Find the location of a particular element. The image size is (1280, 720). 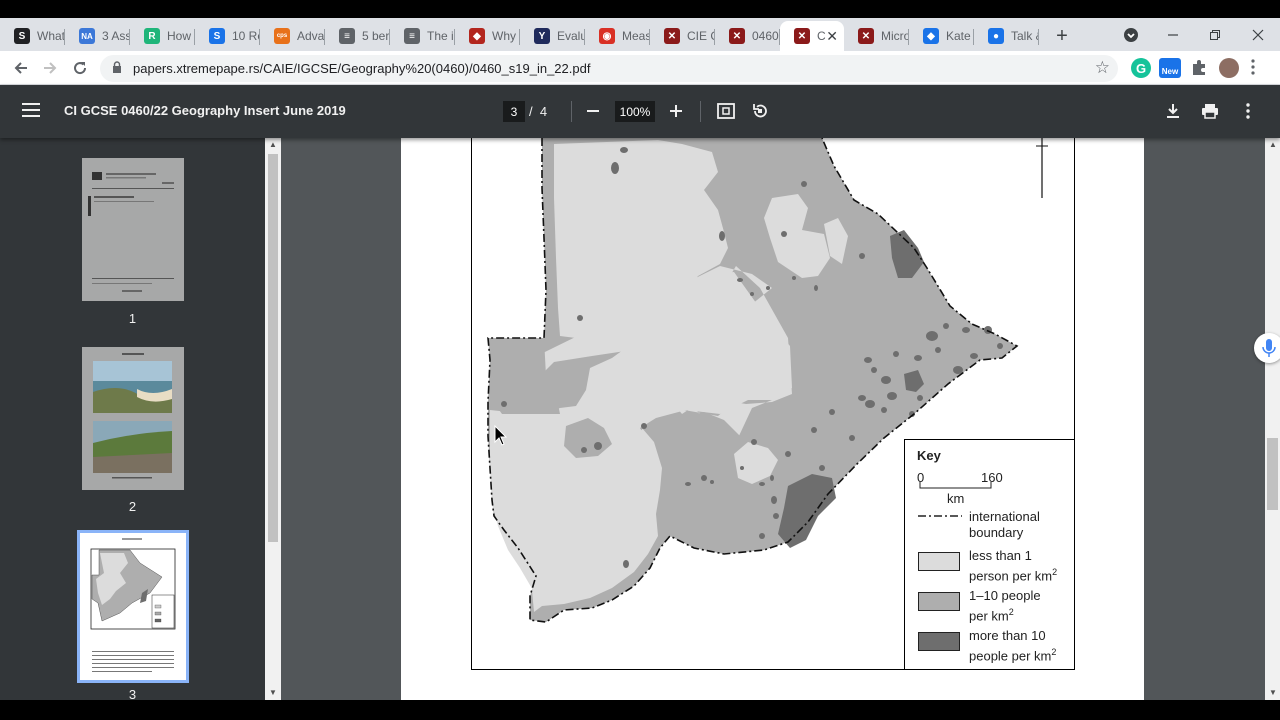

svg-text: G is located at coordinates (1141, 68).